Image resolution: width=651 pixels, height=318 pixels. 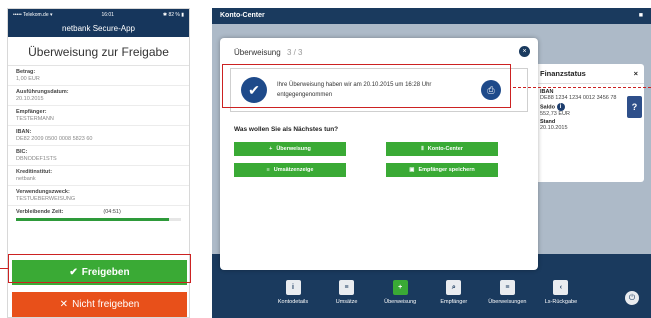 I want to click on detail-value: DE82 2009 0500 0008 5823 60, so click(x=54, y=139).